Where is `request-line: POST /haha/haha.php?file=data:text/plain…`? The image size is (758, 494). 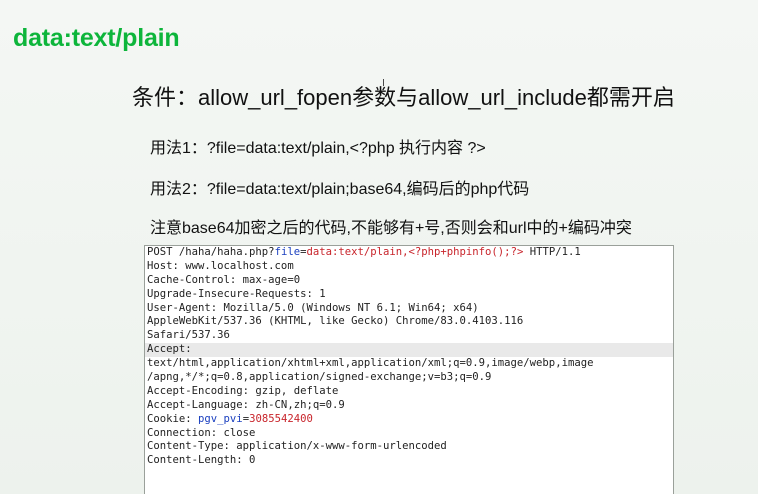 request-line: POST /haha/haha.php?file=data:text/plain… is located at coordinates (409, 253).